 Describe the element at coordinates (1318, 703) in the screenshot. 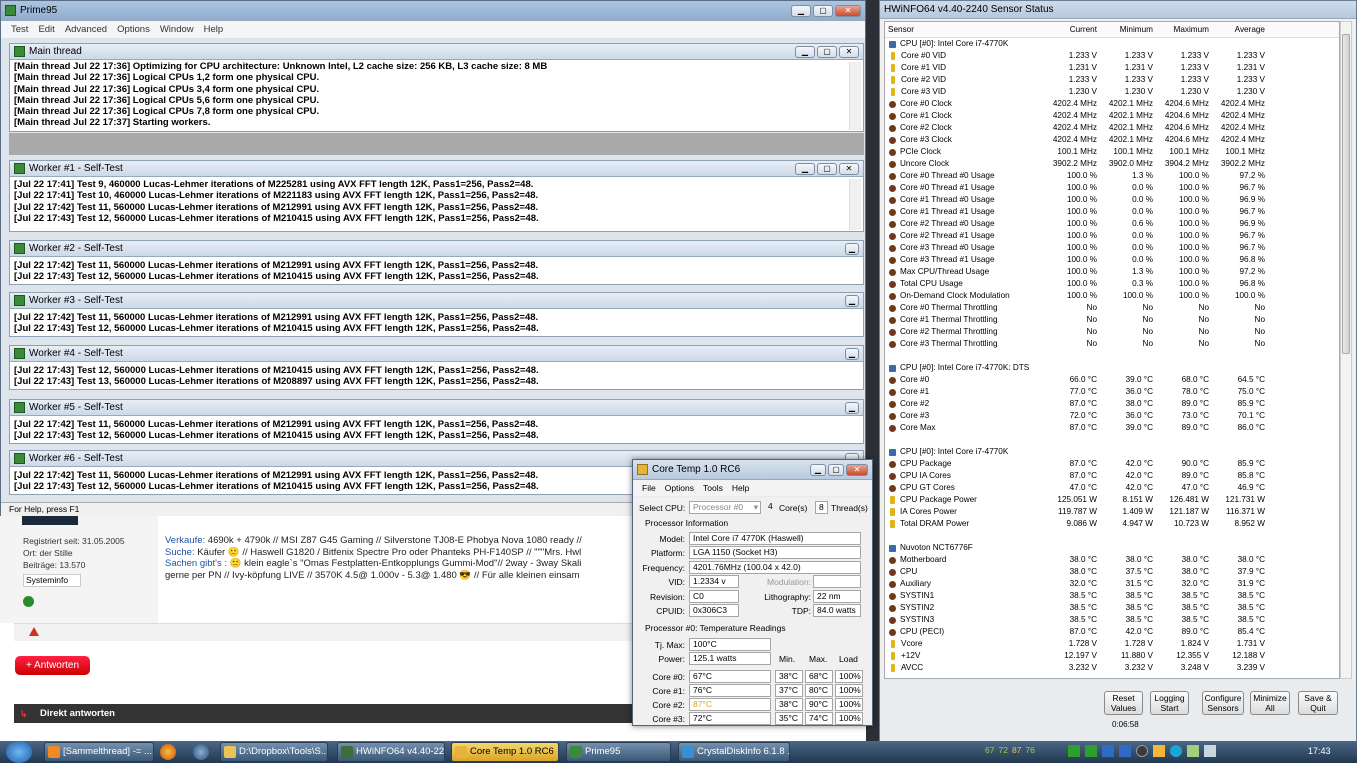

I see `save-quit-button: Save & Quit` at that location.